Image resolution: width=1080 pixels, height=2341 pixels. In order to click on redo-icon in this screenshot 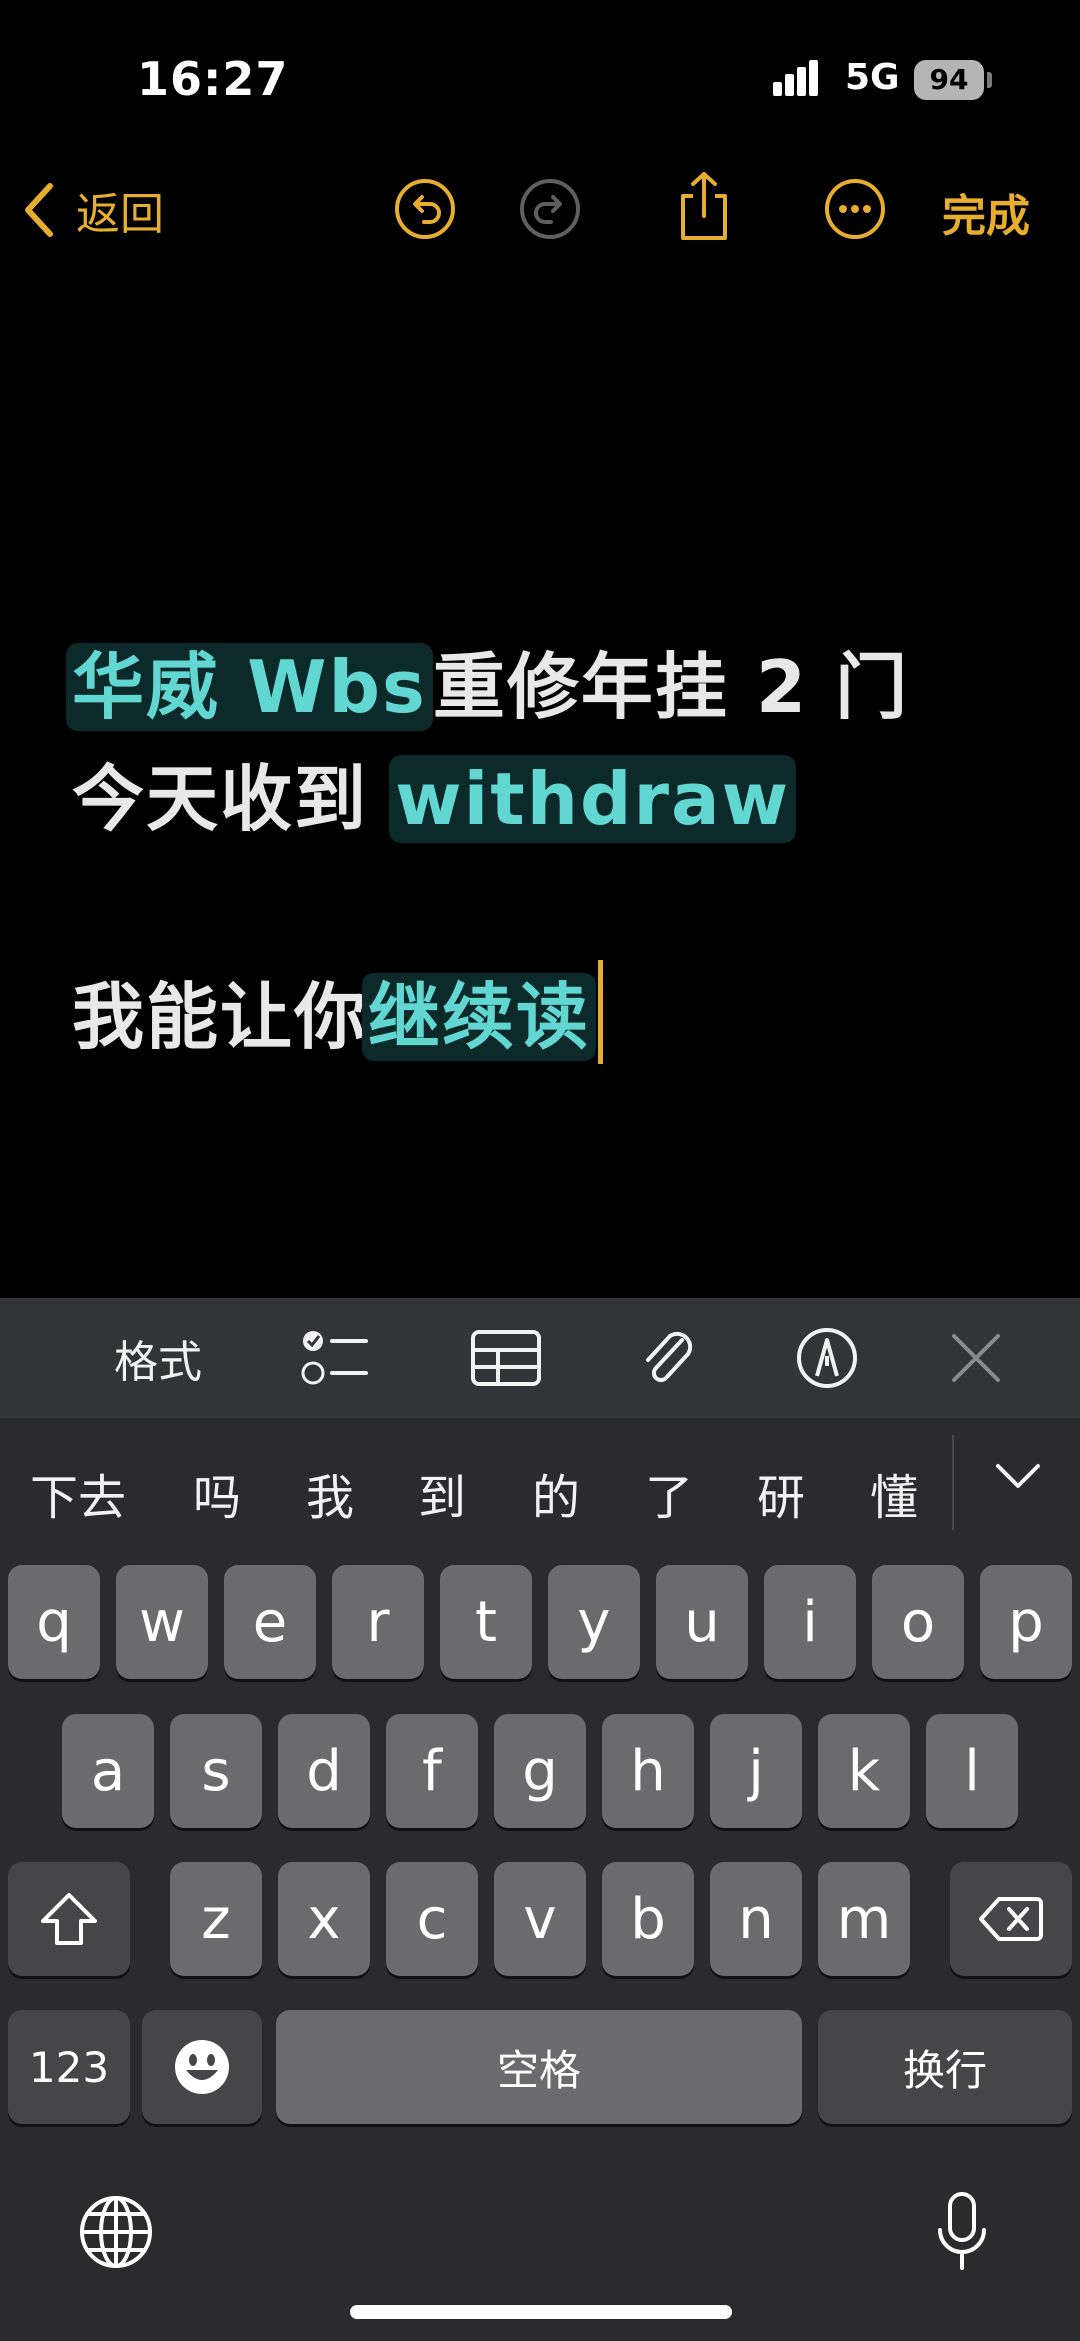, I will do `click(550, 209)`.